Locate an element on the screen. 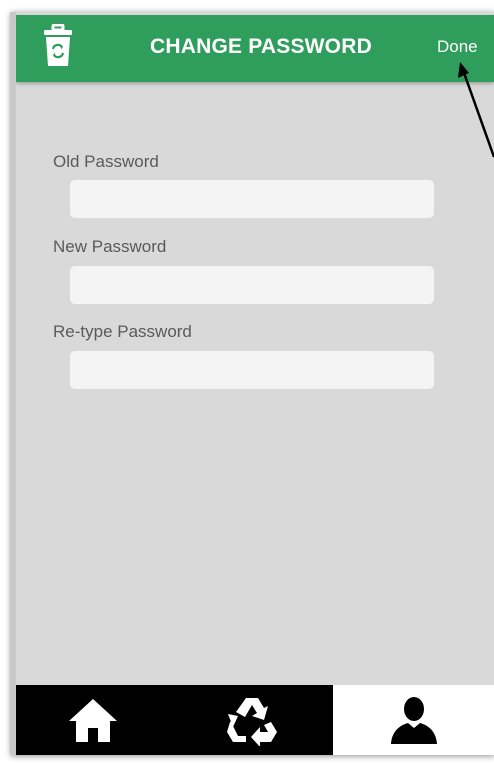 The image size is (494, 763). page-title: CHANGE PASSWORD is located at coordinates (261, 46).